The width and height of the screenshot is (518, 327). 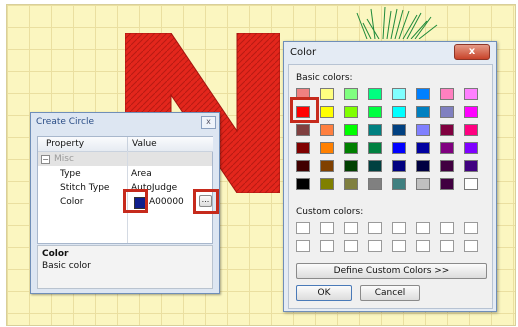 What do you see at coordinates (55, 254) in the screenshot?
I see `description-title: Color` at bounding box center [55, 254].